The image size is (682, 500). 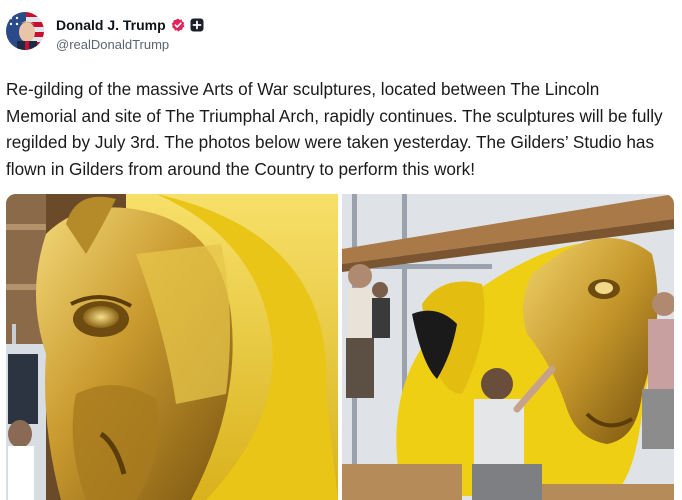 What do you see at coordinates (130, 44) in the screenshot?
I see `author-handle: @realDonaldTrump` at bounding box center [130, 44].